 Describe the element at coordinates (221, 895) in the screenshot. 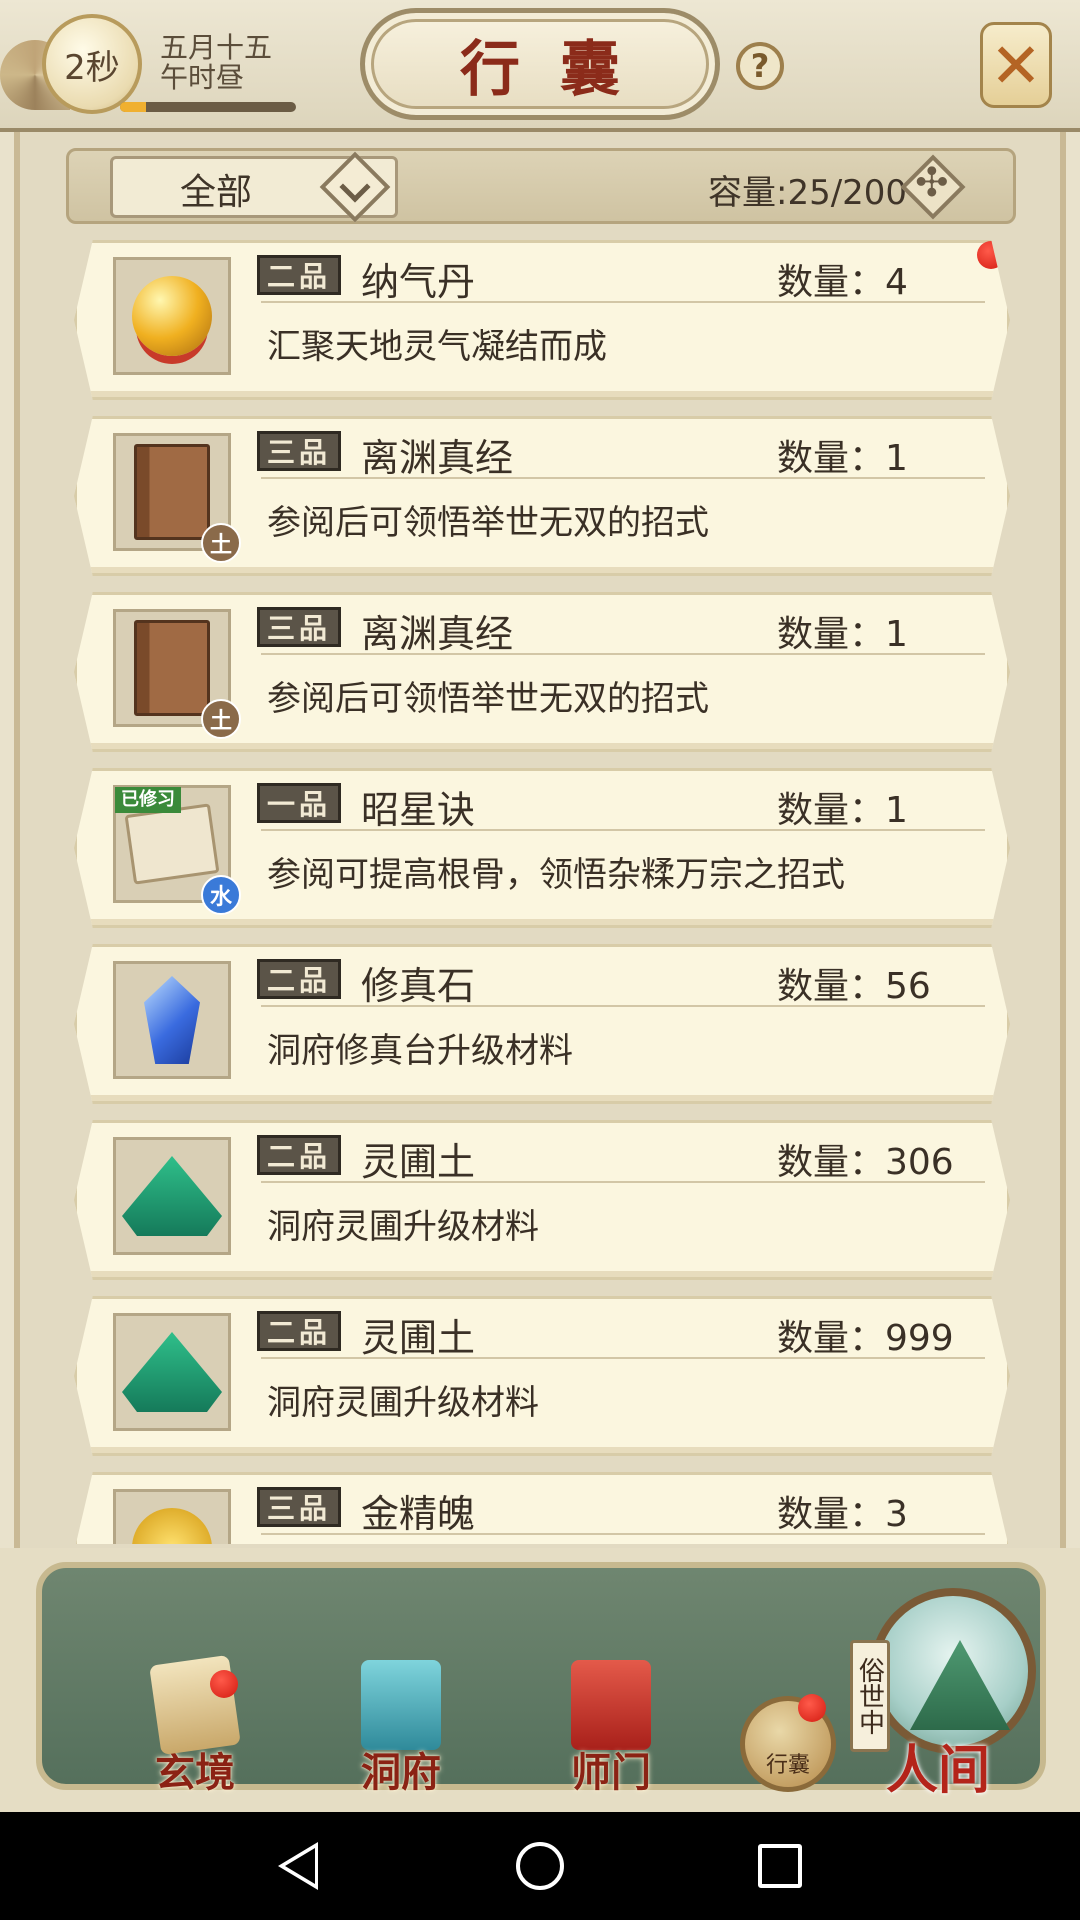

I see `element-badge: 水` at that location.